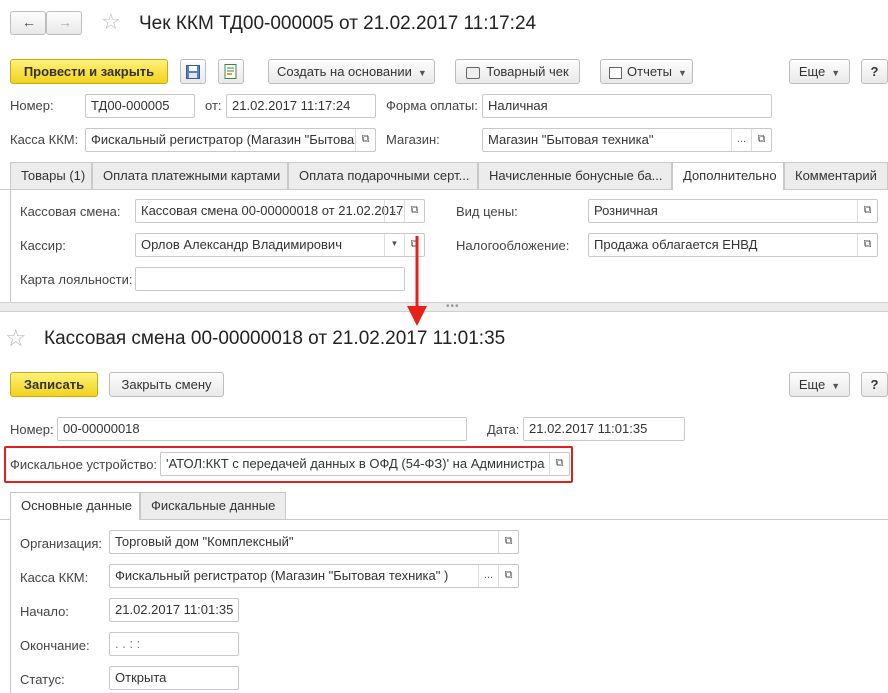 The image size is (888, 693). I want to click on post-and-close-button: Провести и закрыть, so click(89, 71).